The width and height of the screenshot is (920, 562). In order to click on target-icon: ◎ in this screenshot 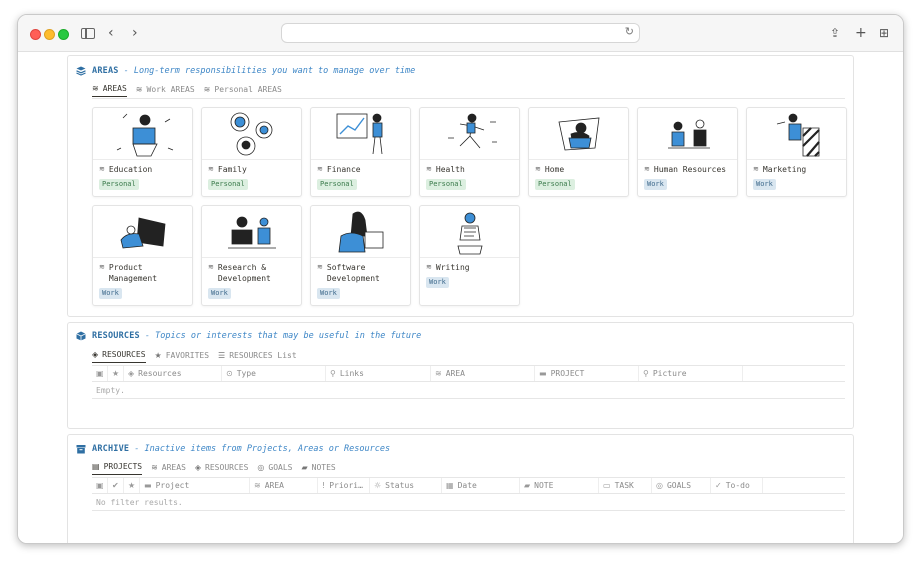, I will do `click(659, 485)`.